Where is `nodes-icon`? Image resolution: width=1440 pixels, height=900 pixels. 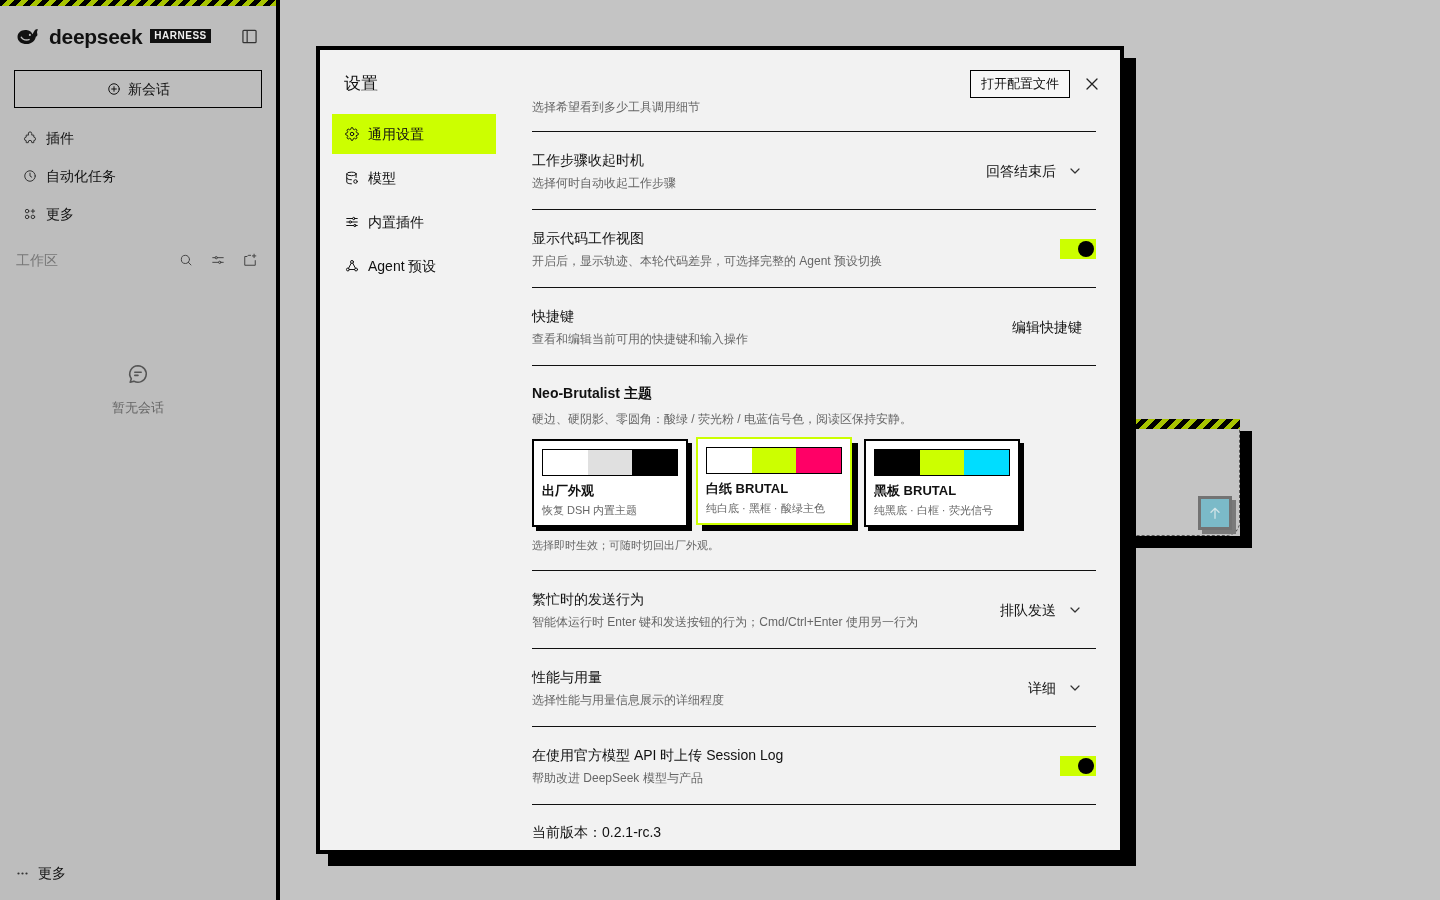 nodes-icon is located at coordinates (352, 266).